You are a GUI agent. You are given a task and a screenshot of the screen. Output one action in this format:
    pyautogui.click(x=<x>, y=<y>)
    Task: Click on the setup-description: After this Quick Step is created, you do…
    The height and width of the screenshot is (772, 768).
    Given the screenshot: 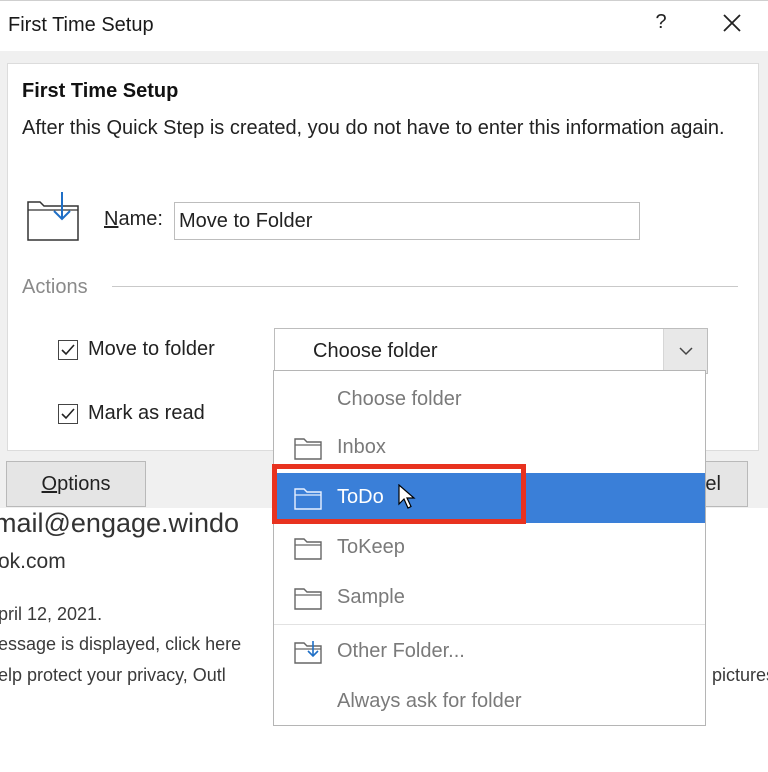 What is the action you would take?
    pyautogui.click(x=373, y=128)
    